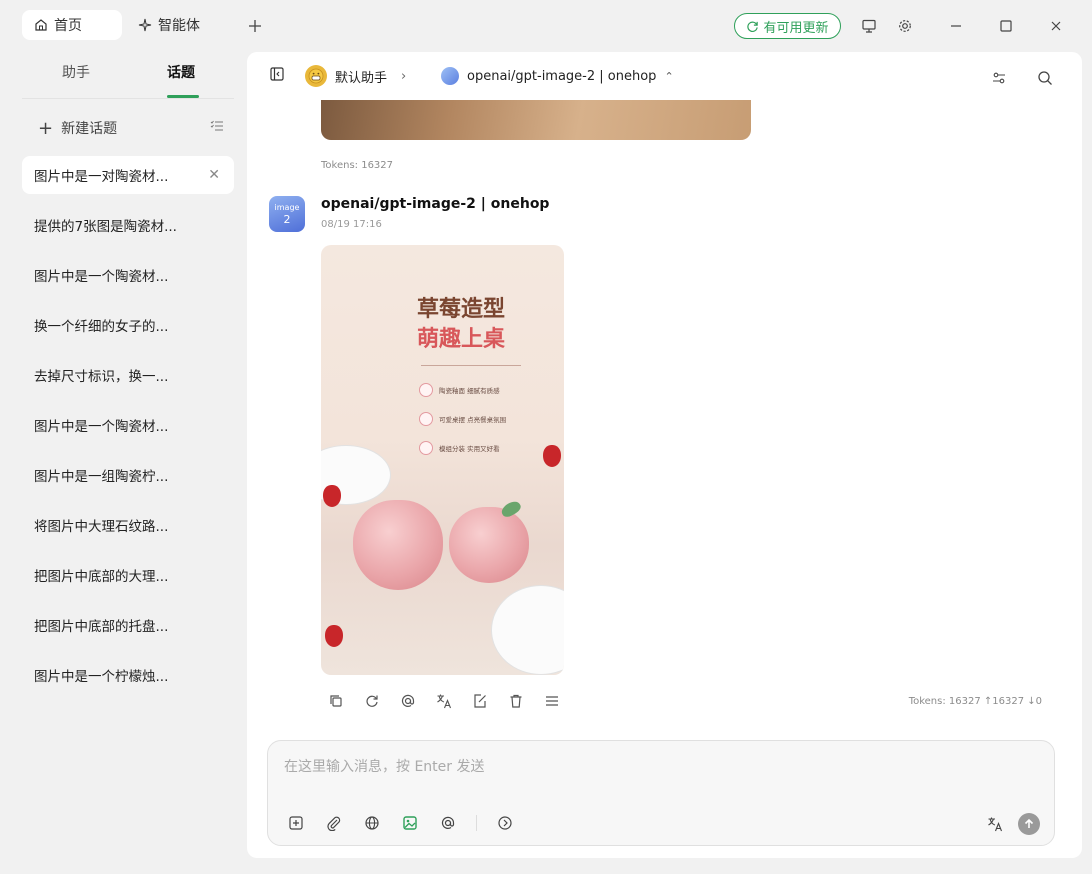 The height and width of the screenshot is (874, 1092). I want to click on sliders-icon, so click(999, 78).